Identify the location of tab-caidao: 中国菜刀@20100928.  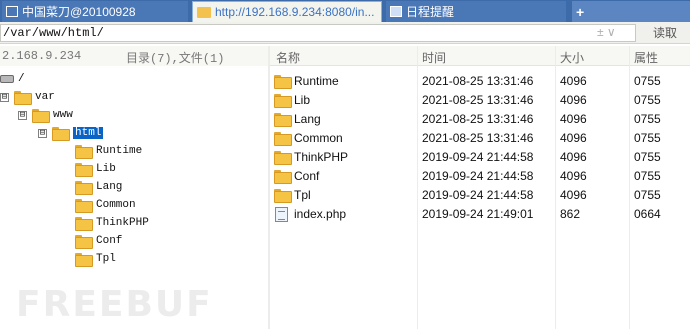
(95, 11).